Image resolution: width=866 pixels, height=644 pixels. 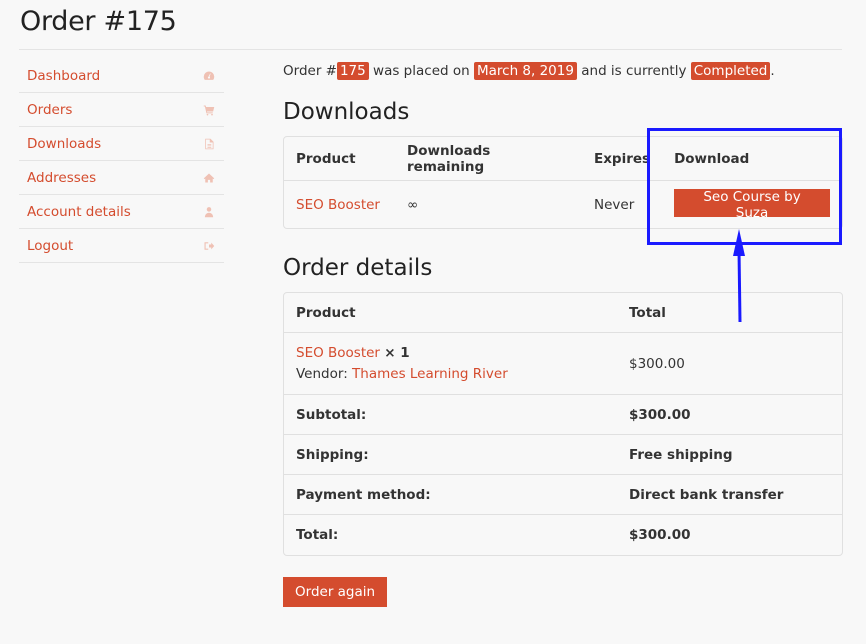 I want to click on download-product-link: SEO Booster, so click(x=338, y=205).